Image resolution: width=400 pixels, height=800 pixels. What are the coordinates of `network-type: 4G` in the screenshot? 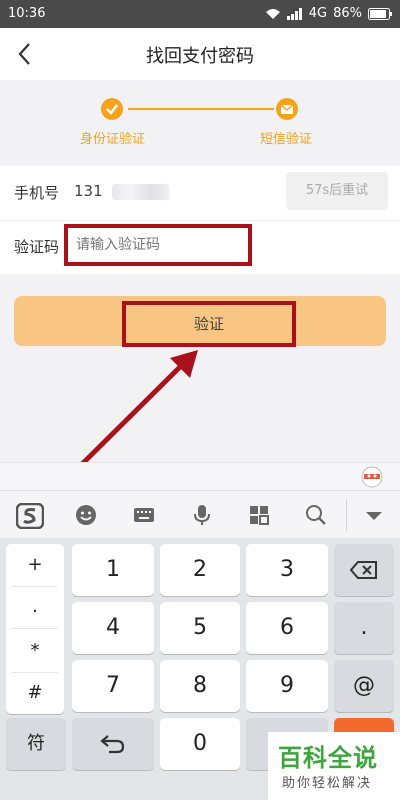 It's located at (318, 13).